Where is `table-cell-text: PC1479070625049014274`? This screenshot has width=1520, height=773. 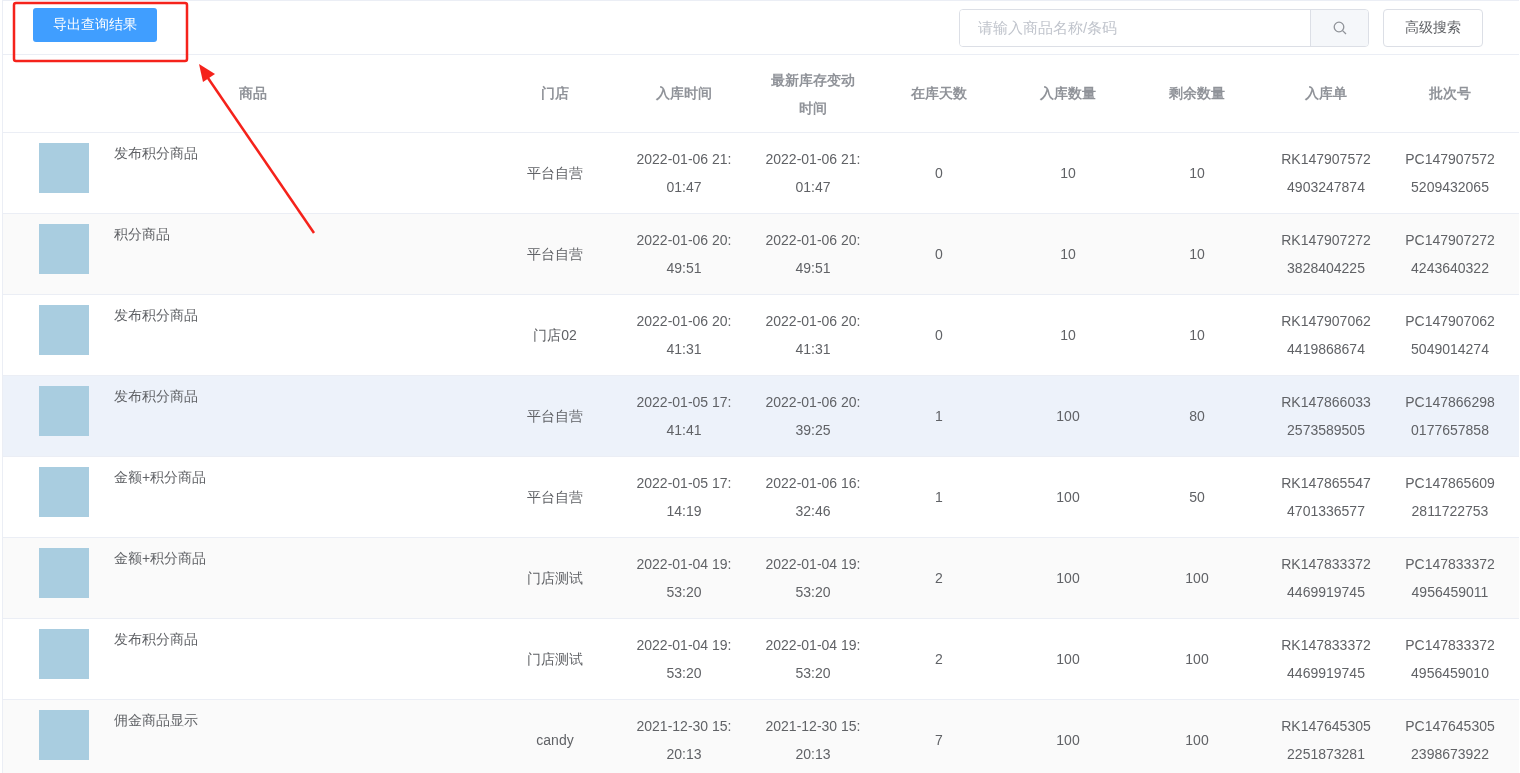
table-cell-text: PC1479070625049014274 is located at coordinates (1450, 335).